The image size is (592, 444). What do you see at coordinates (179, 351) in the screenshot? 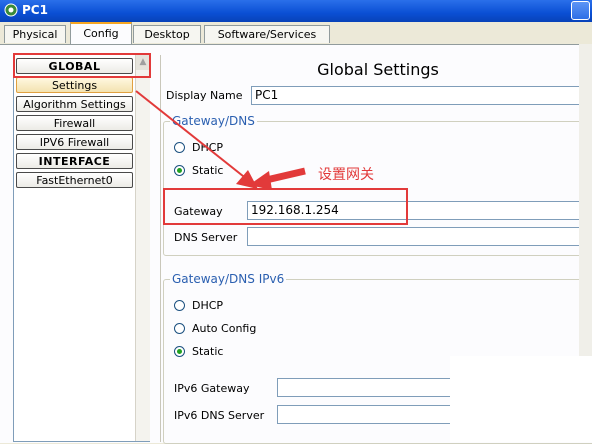
I see `ipv6-static-radio` at bounding box center [179, 351].